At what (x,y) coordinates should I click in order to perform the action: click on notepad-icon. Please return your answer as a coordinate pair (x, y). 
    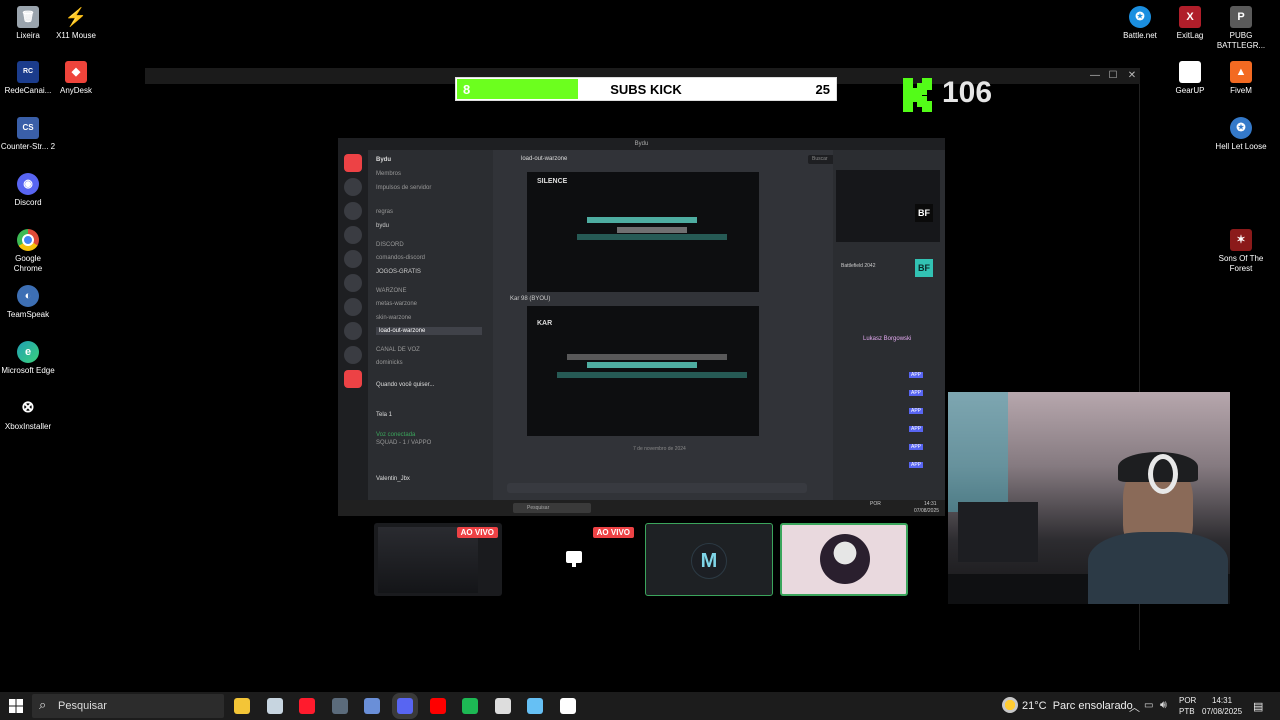
    Looking at the image, I should click on (568, 706).